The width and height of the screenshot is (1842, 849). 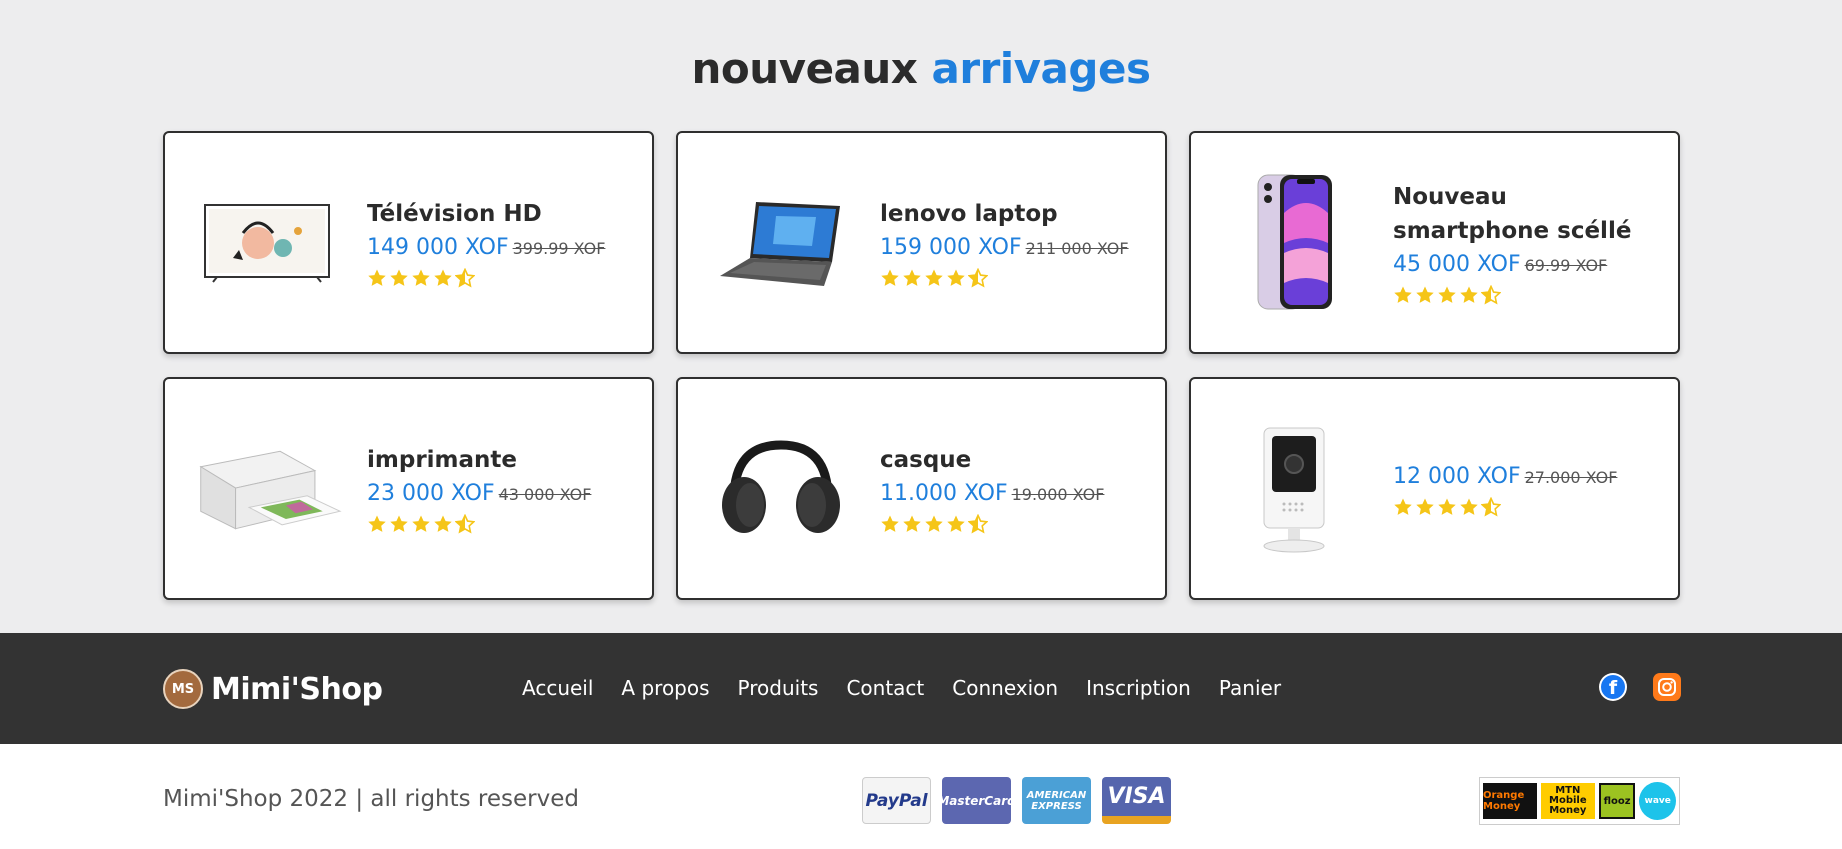 What do you see at coordinates (976, 800) in the screenshot?
I see `mastercard-logo: MasterCard` at bounding box center [976, 800].